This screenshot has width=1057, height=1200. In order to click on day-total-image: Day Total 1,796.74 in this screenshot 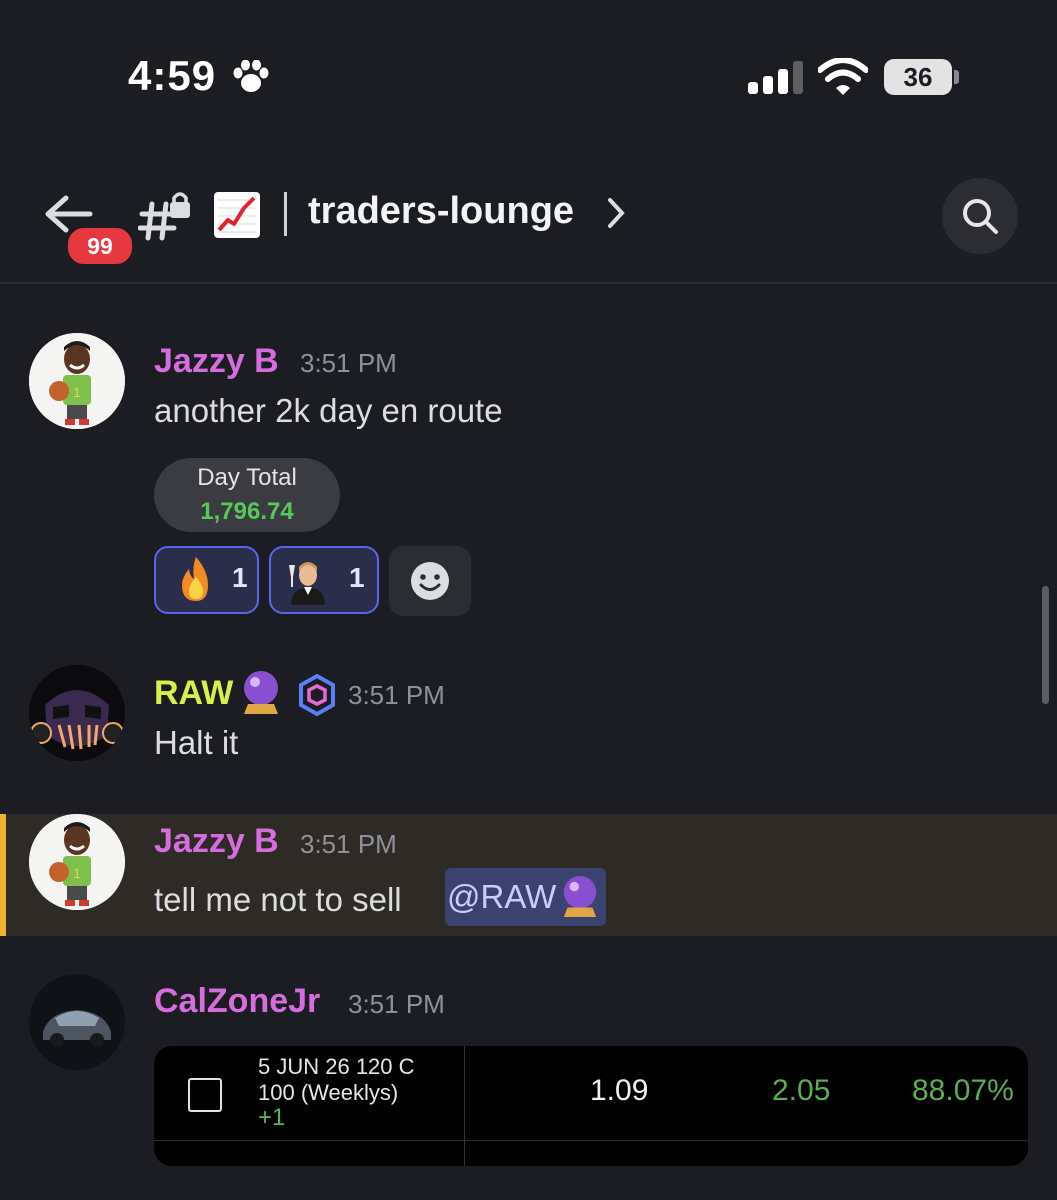, I will do `click(247, 495)`.